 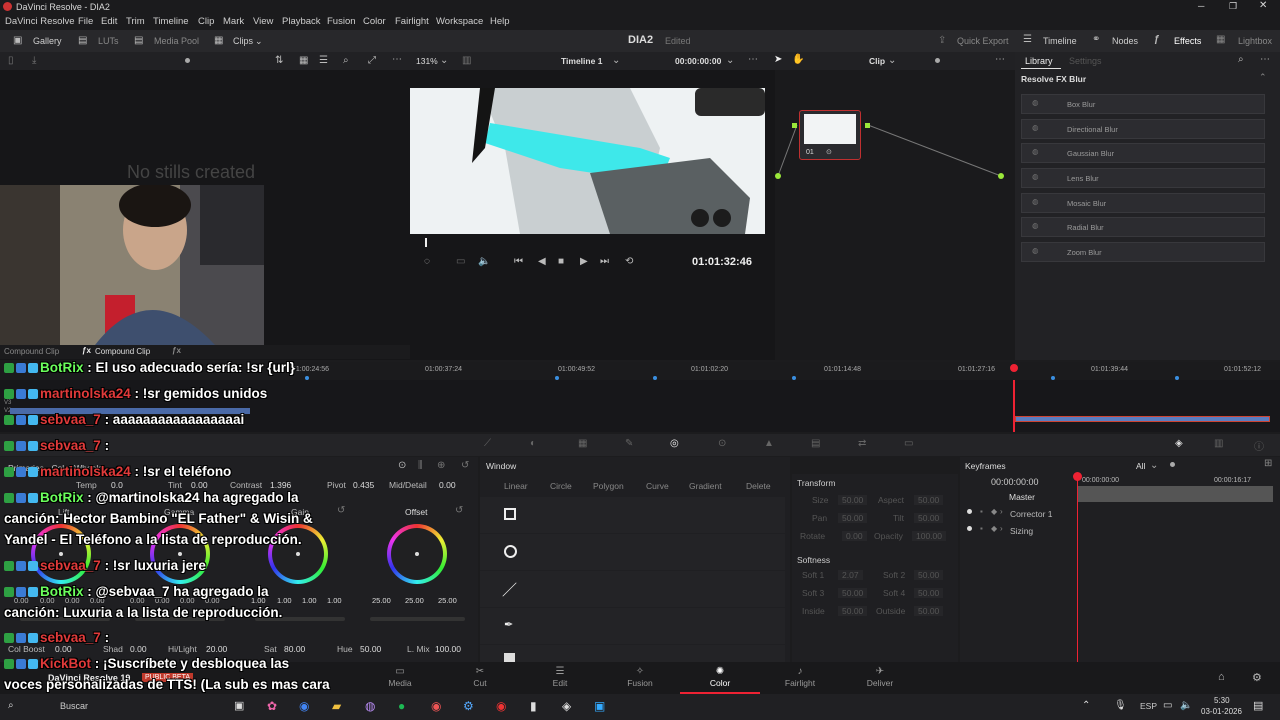 I want to click on wheels-mode-icon: ⊙, so click(x=402, y=465).